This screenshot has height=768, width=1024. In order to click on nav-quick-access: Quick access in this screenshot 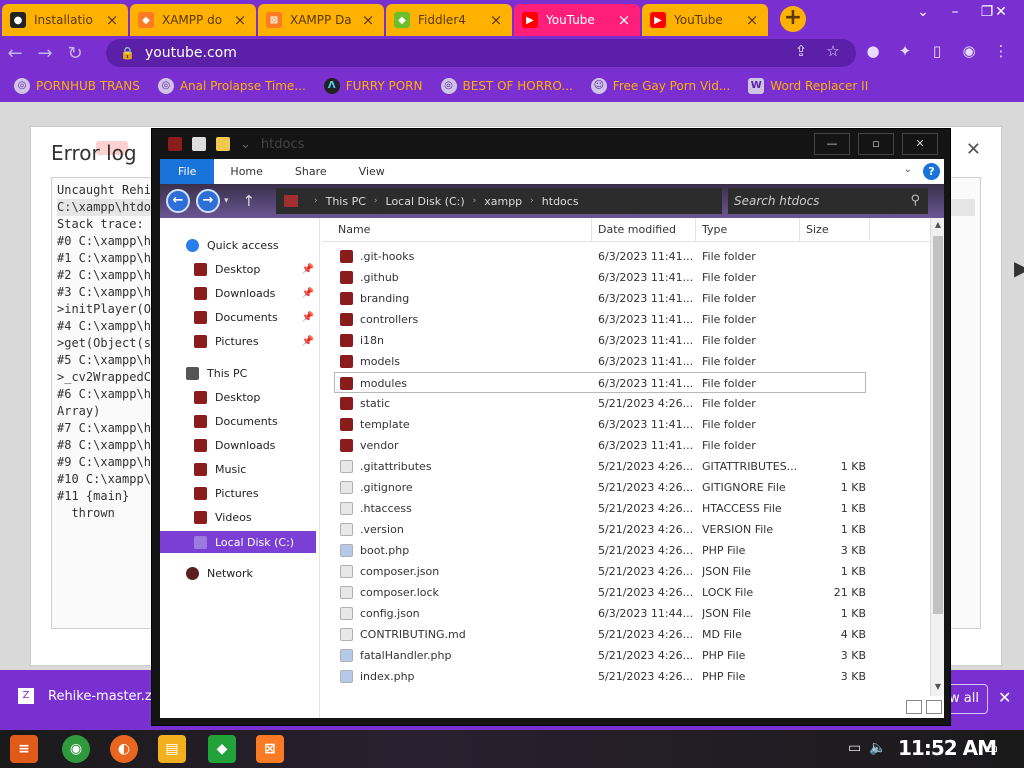, I will do `click(232, 245)`.